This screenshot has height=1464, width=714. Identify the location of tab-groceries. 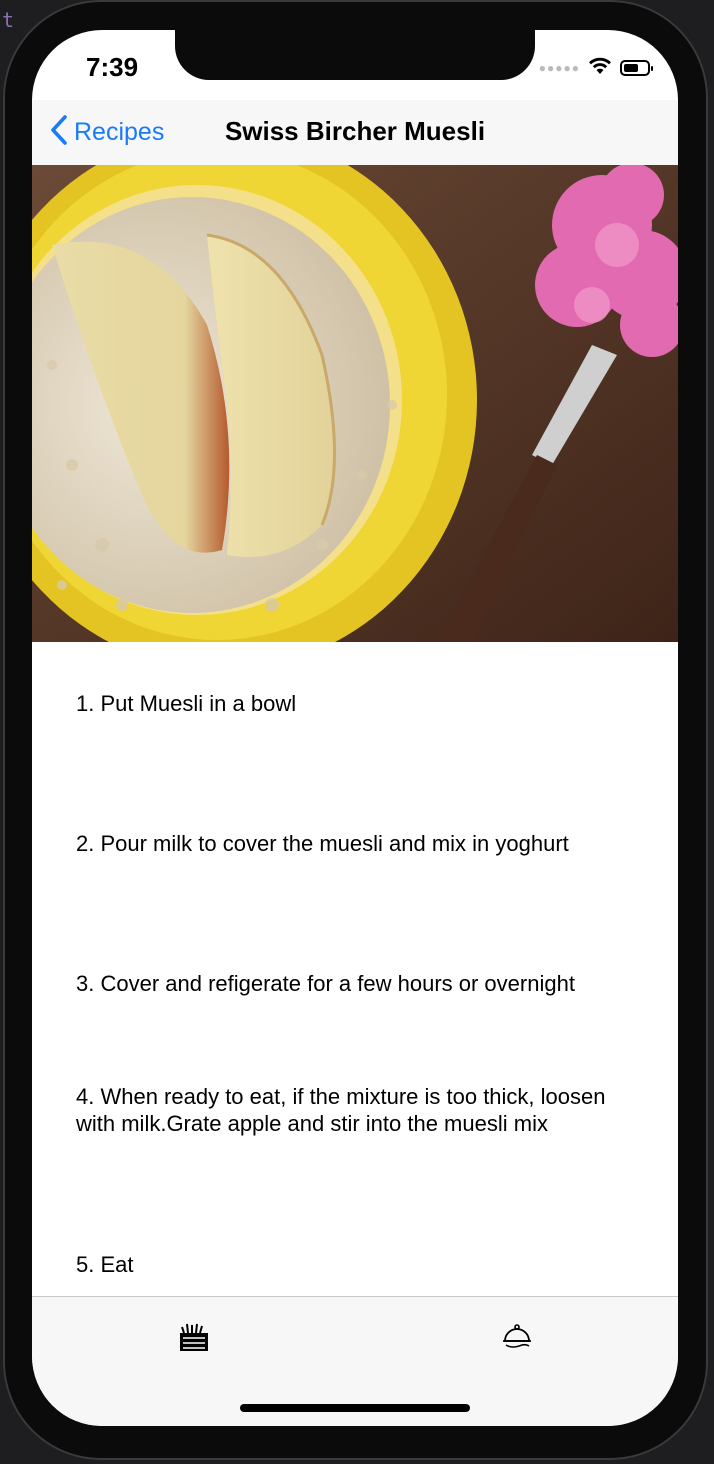
(194, 1337).